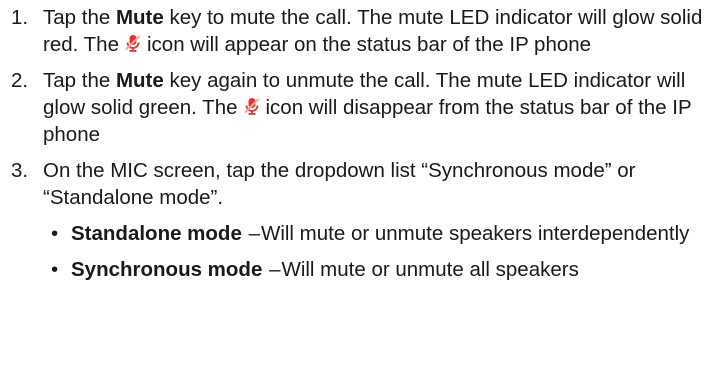 Image resolution: width=717 pixels, height=372 pixels. What do you see at coordinates (20, 80) in the screenshot?
I see `step-number: 2.` at bounding box center [20, 80].